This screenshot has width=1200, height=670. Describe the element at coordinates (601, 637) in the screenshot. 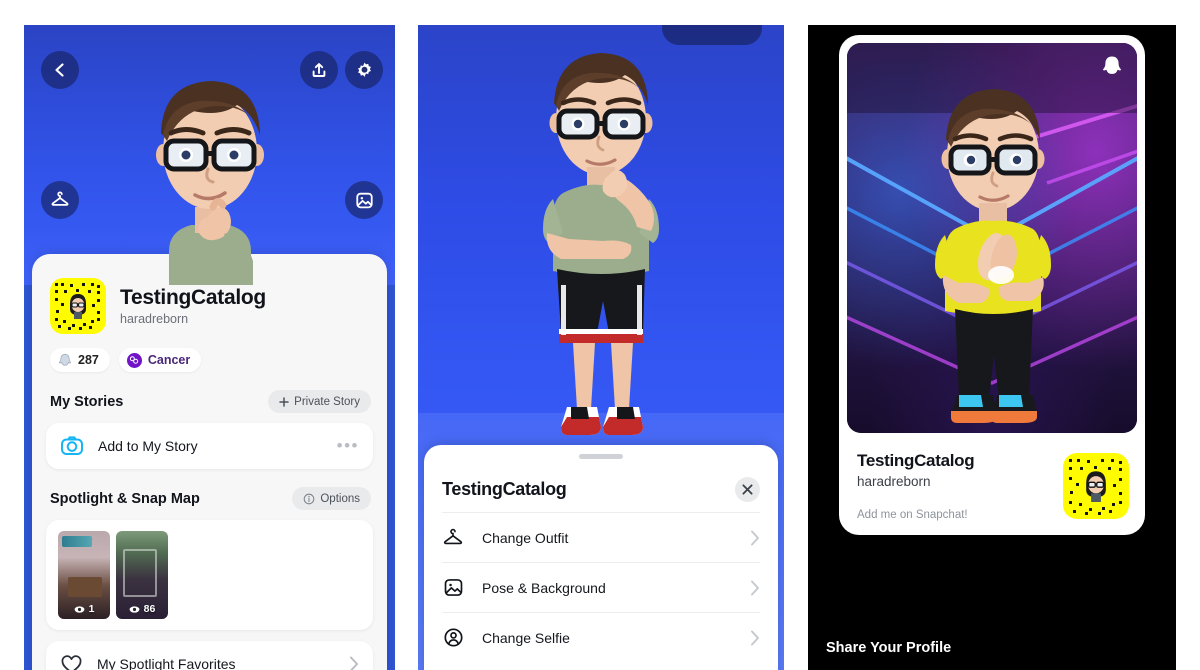

I see `menu-item-change-selfie: Change Selfie` at that location.